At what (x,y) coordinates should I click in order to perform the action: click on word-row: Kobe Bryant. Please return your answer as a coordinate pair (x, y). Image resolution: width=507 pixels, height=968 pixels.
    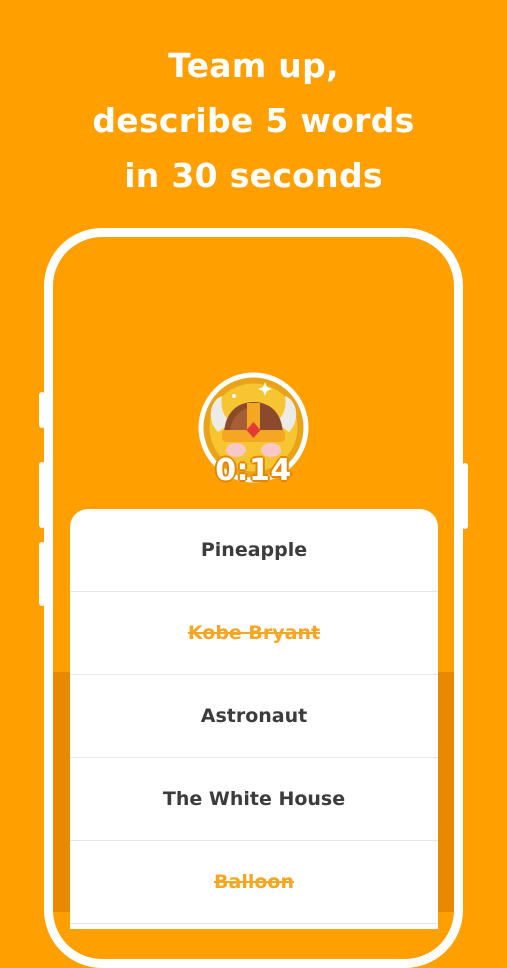
    Looking at the image, I should click on (254, 633).